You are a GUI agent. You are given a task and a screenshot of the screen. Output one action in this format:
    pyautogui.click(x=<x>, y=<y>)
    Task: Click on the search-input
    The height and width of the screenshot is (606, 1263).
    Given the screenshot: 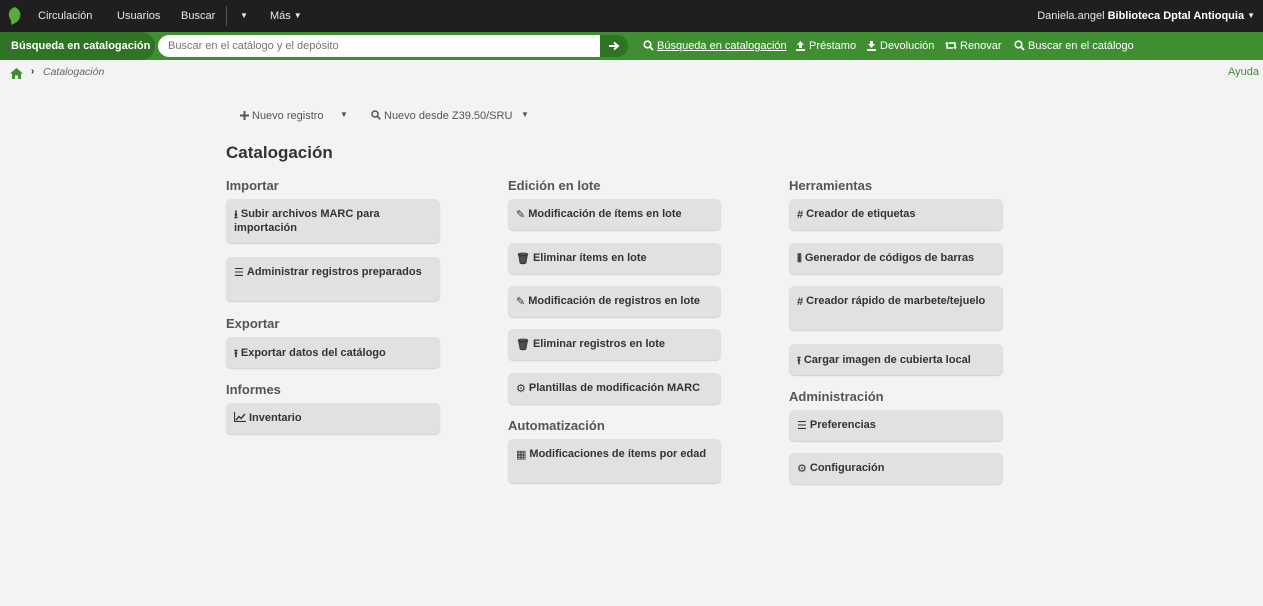 What is the action you would take?
    pyautogui.click(x=379, y=46)
    